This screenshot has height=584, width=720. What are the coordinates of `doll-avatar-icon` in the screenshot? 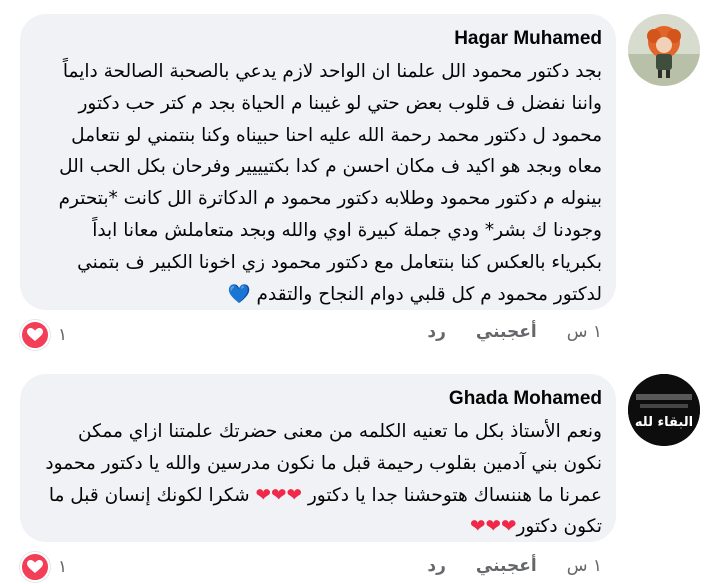 It's located at (664, 50).